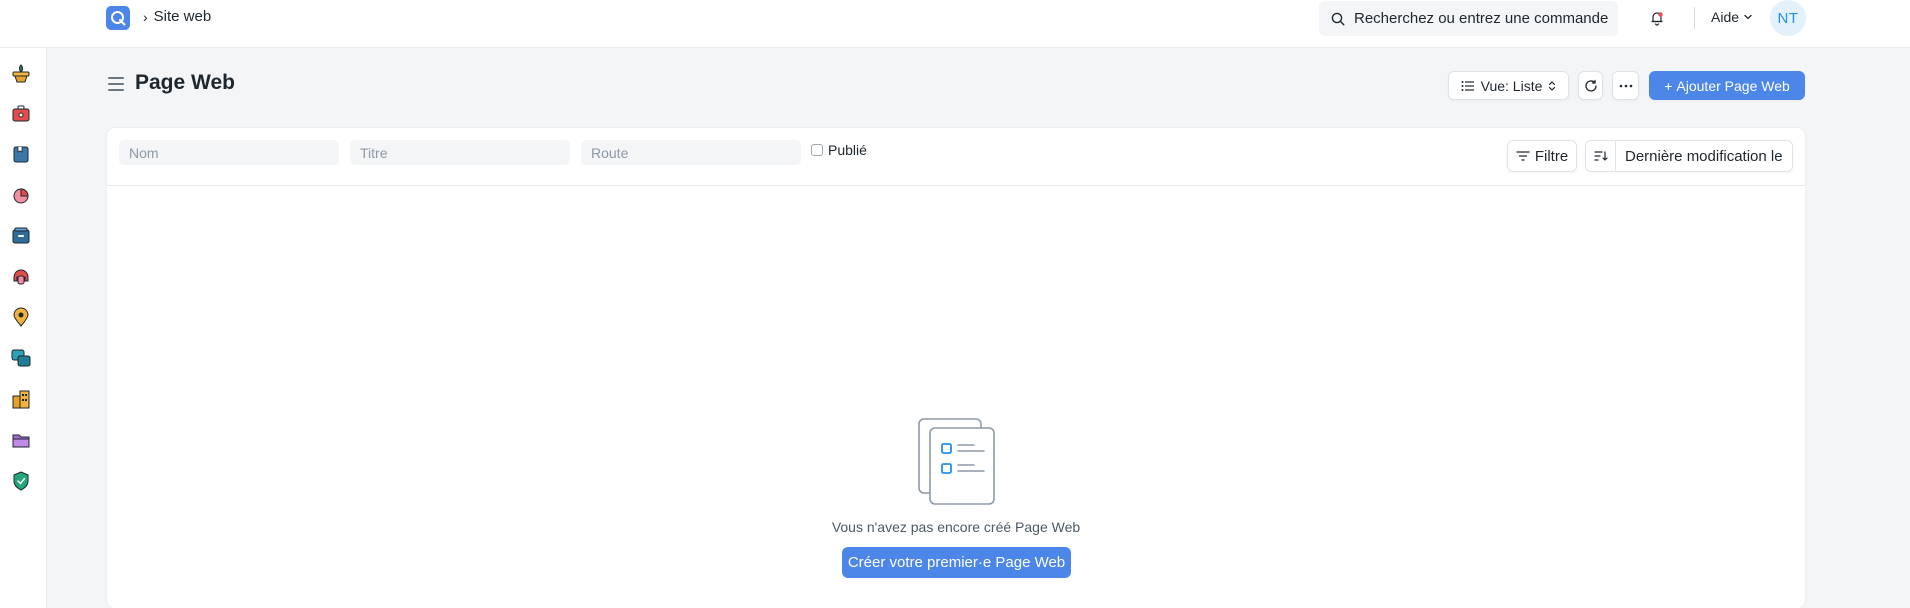 The width and height of the screenshot is (1910, 608). I want to click on toolbox-icon, so click(21, 113).